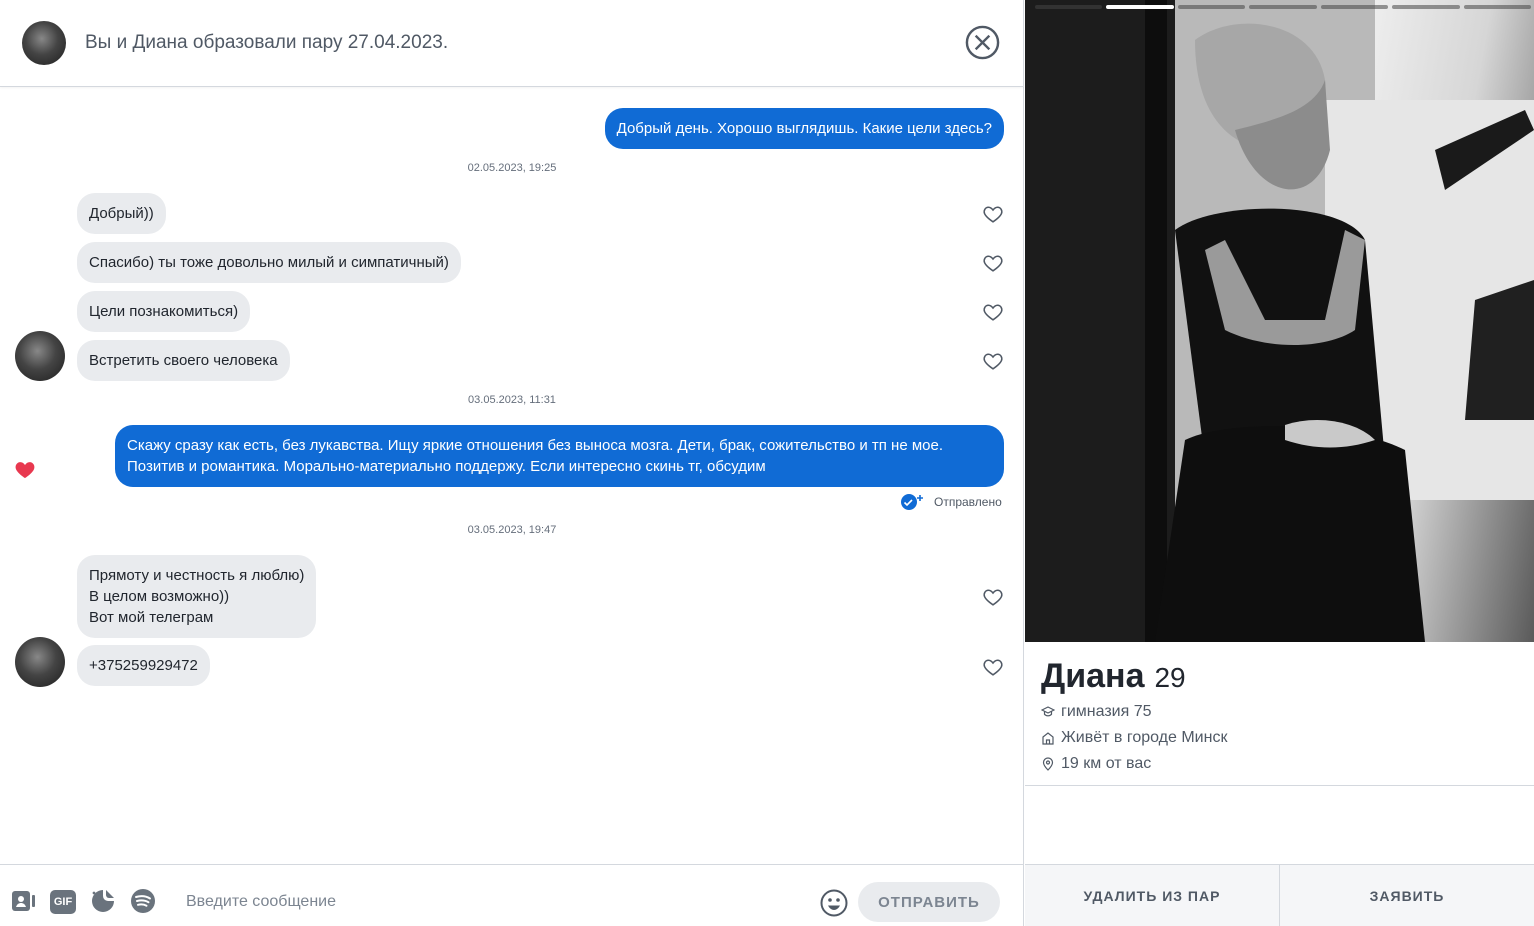 The image size is (1534, 926). I want to click on profile-actions: УДАЛИТЬ ИЗ ПАР ЗАЯВИТЬ, so click(1279, 895).